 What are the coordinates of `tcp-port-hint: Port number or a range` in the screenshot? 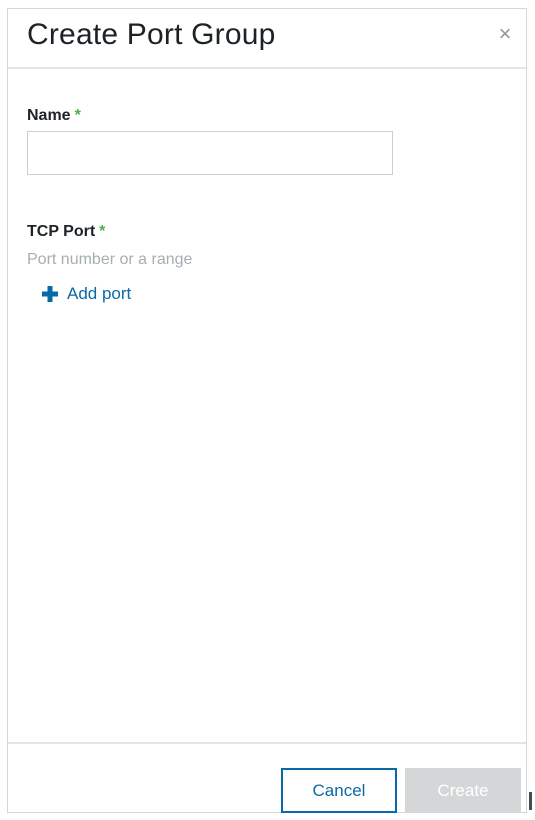 It's located at (110, 259).